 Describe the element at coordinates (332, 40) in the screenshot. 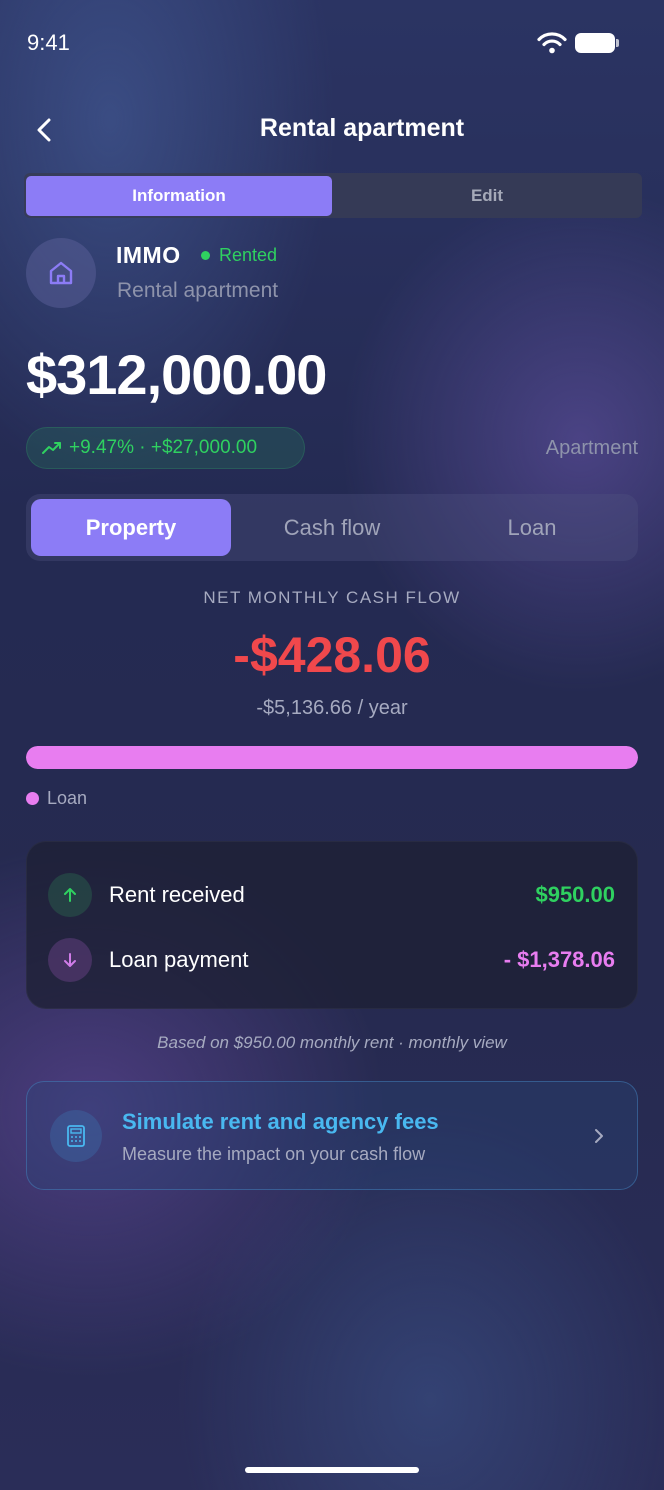

I see `status-bar: 9:41` at that location.